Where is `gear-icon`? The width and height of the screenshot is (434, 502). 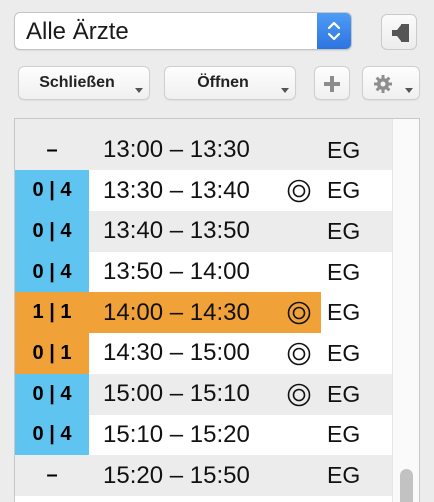 gear-icon is located at coordinates (383, 84).